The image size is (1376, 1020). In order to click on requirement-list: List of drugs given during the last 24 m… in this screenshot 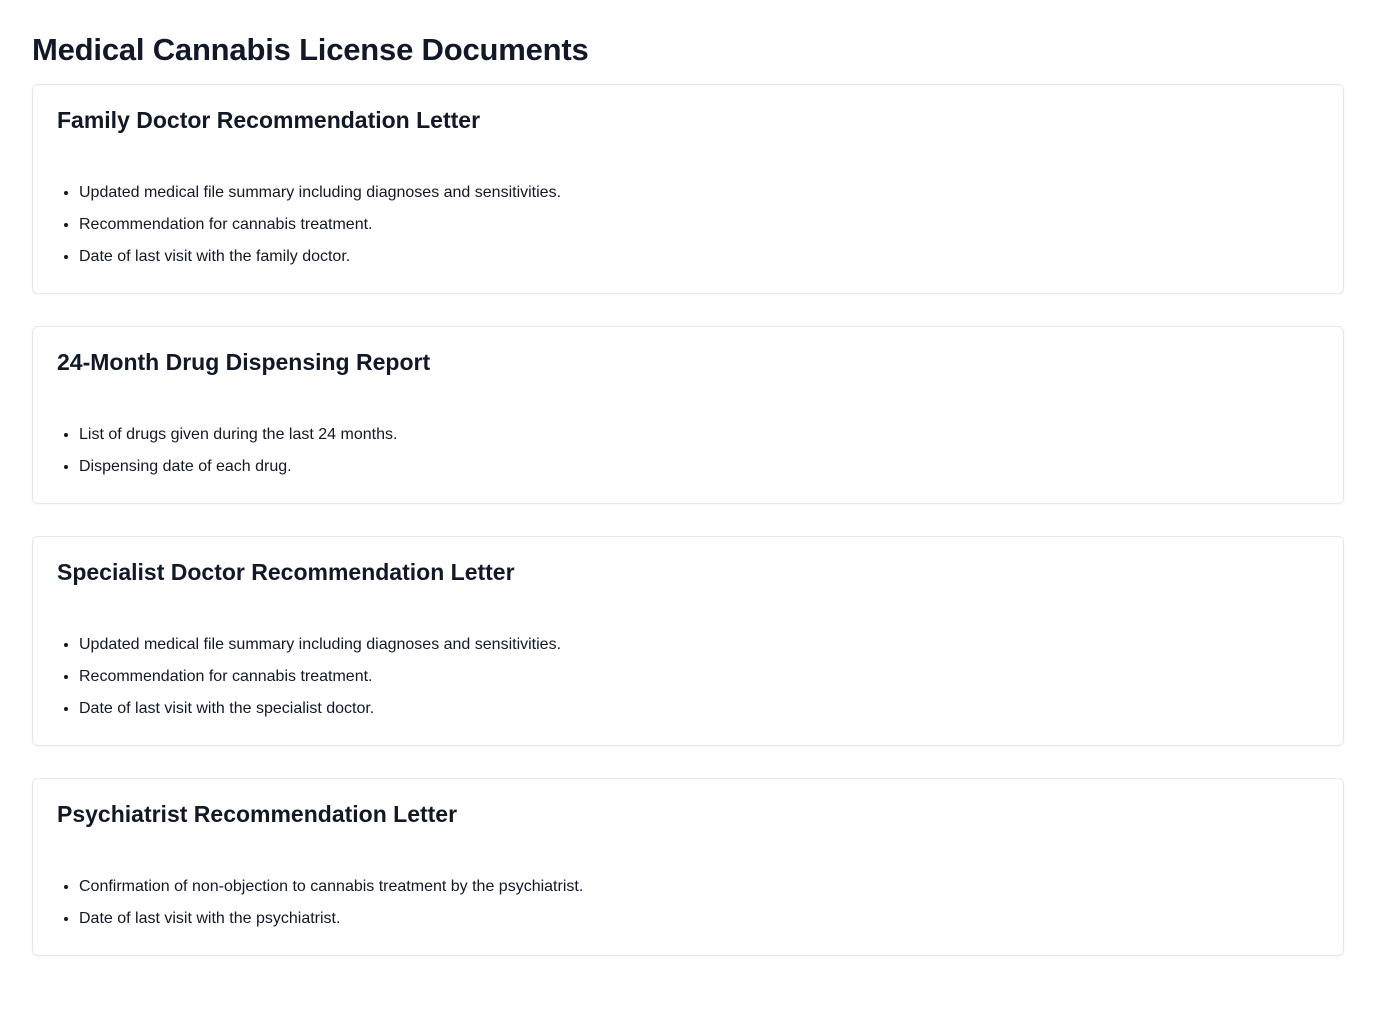, I will do `click(688, 451)`.